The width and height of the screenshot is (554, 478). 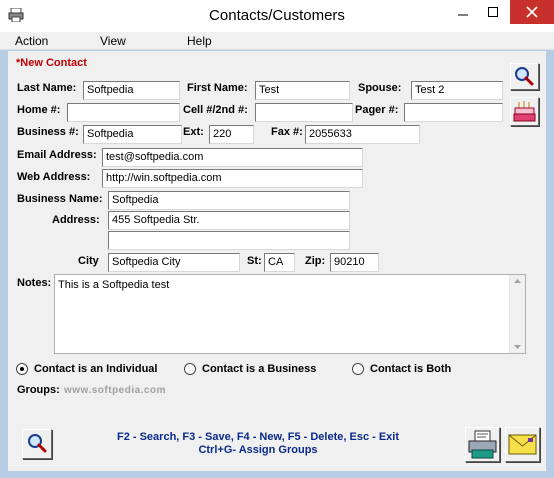 What do you see at coordinates (115, 390) in the screenshot?
I see `watermark-text: www.softpedia.com` at bounding box center [115, 390].